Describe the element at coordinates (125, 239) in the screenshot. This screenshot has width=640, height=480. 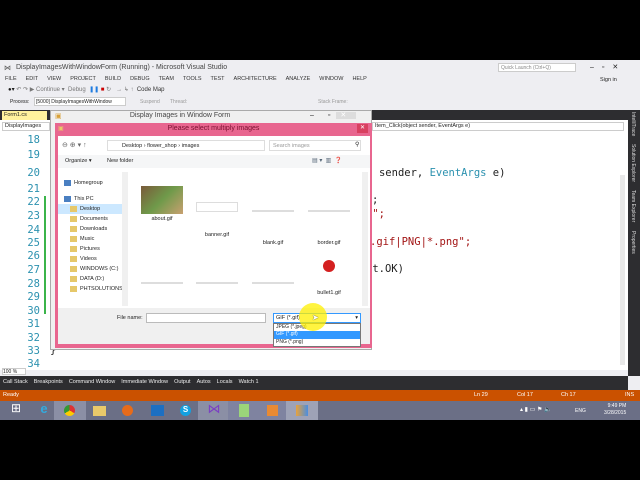
I see `nav-scrollbar` at that location.